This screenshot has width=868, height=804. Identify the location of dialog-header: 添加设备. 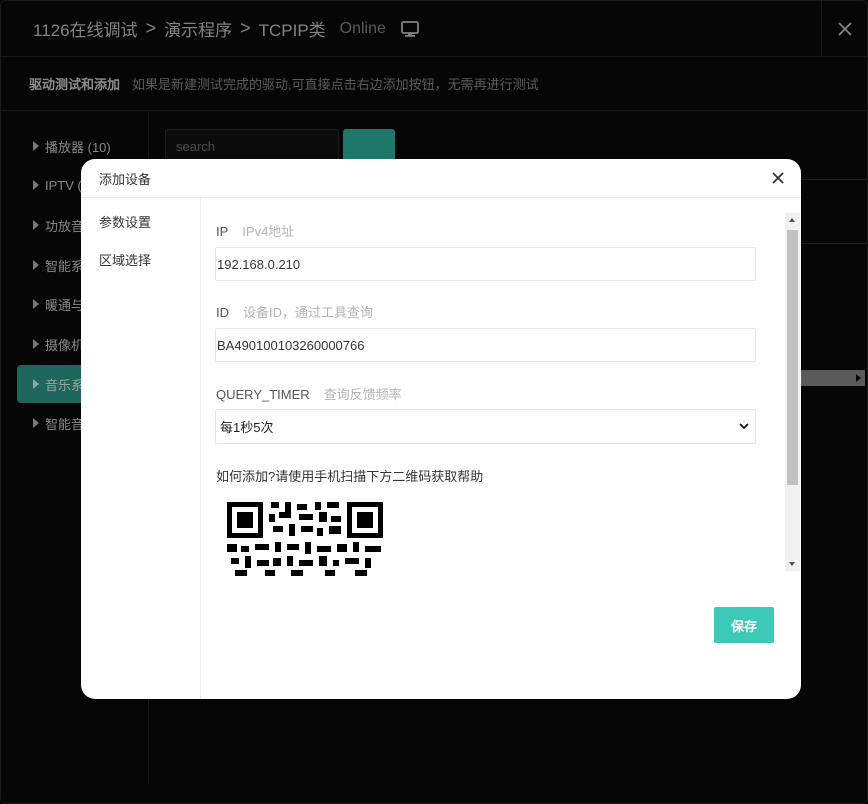
(441, 178).